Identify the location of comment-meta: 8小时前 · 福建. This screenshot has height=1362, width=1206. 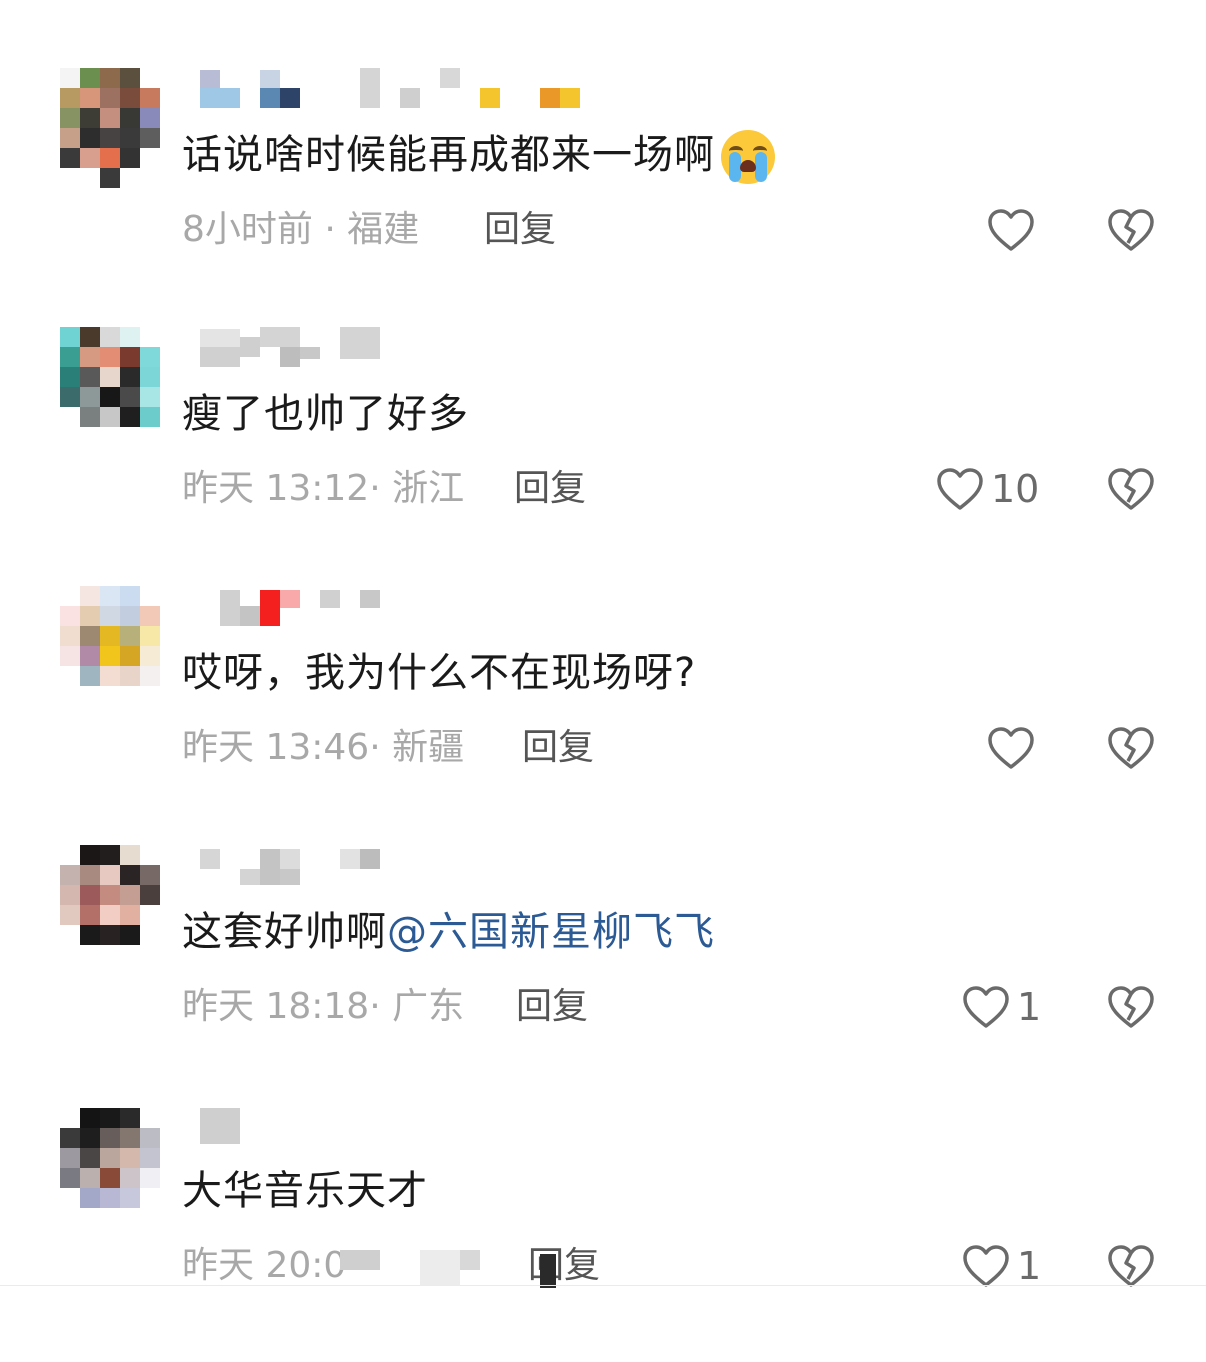
(300, 230).